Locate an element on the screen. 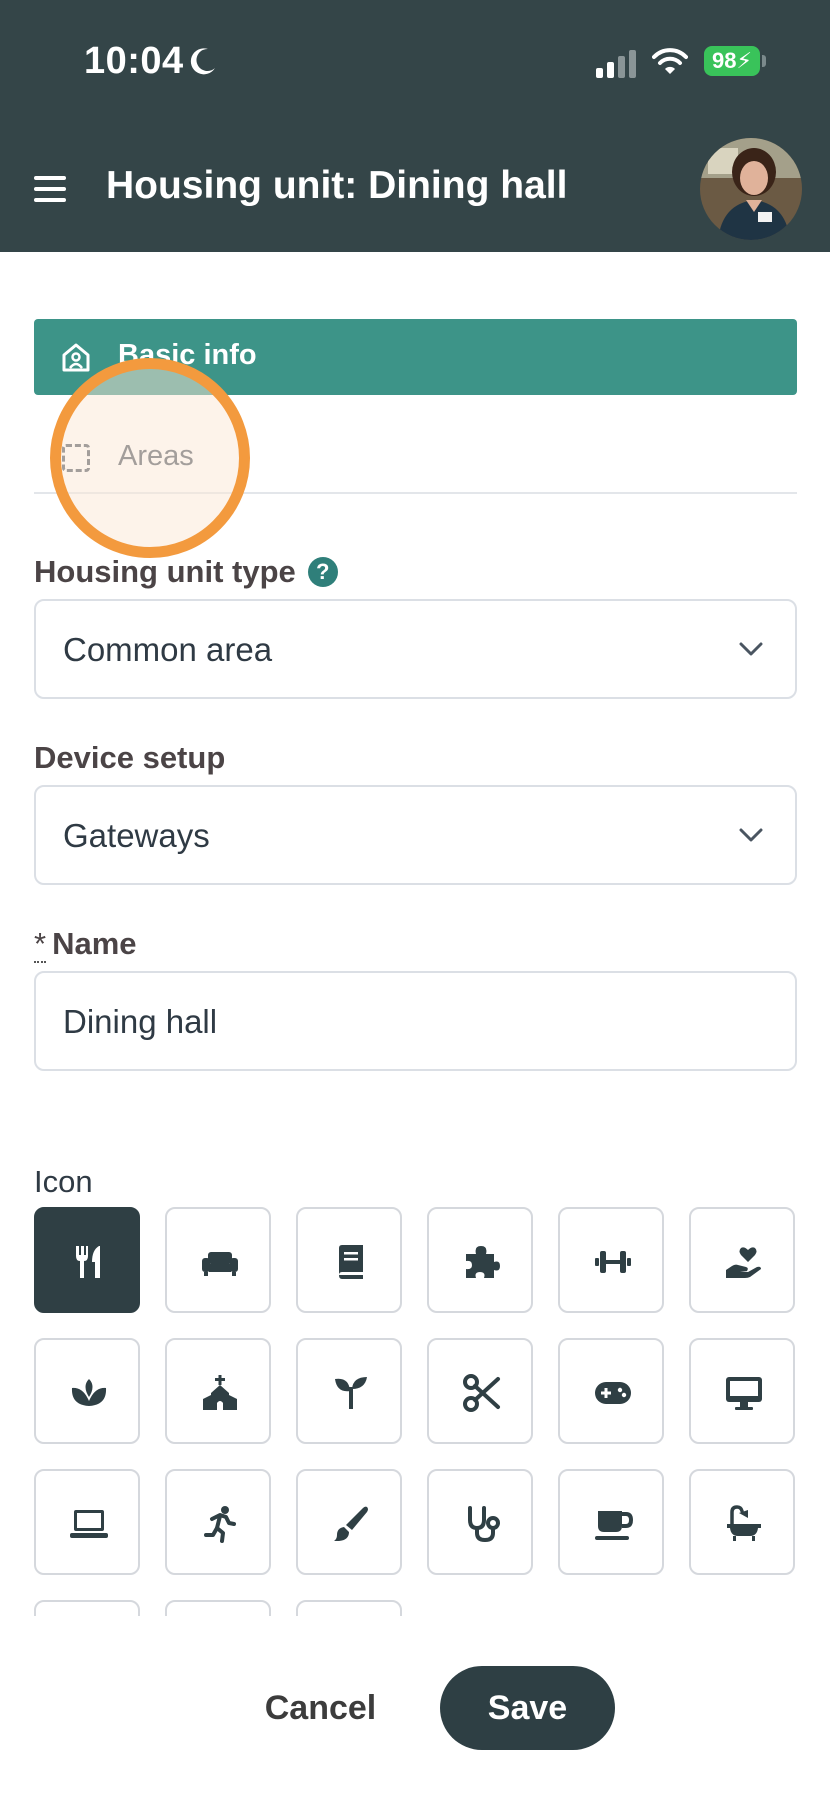 The width and height of the screenshot is (830, 1799). icon-option-couch is located at coordinates (218, 1260).